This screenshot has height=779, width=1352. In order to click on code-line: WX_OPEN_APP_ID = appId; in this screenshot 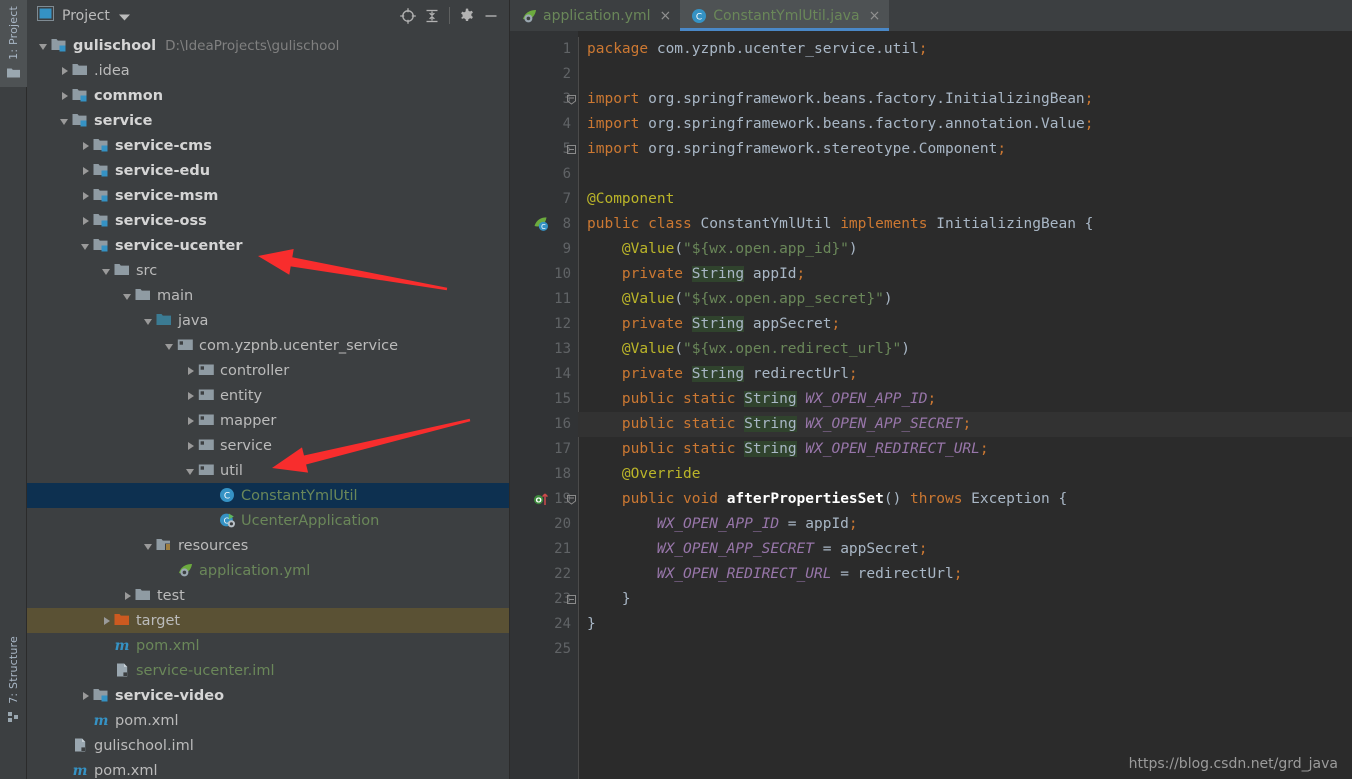, I will do `click(965, 524)`.